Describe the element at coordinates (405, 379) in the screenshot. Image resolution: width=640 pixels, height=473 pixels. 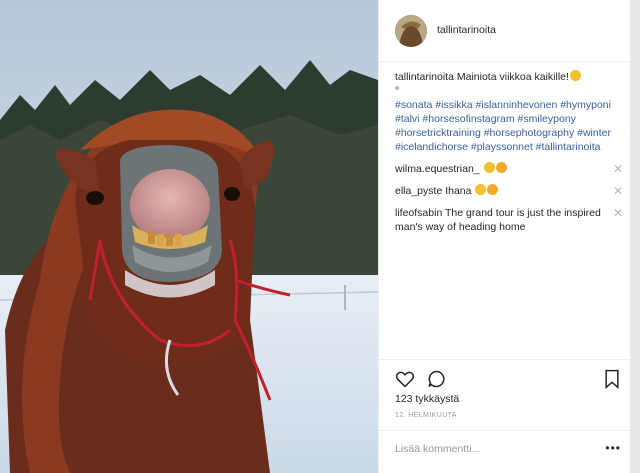
I see `heart-icon` at that location.